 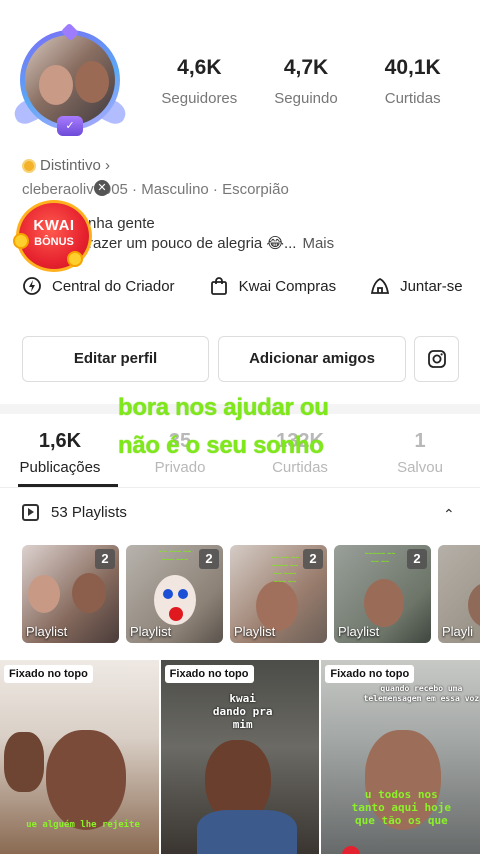 I want to click on avatar-frame, so click(x=70, y=80).